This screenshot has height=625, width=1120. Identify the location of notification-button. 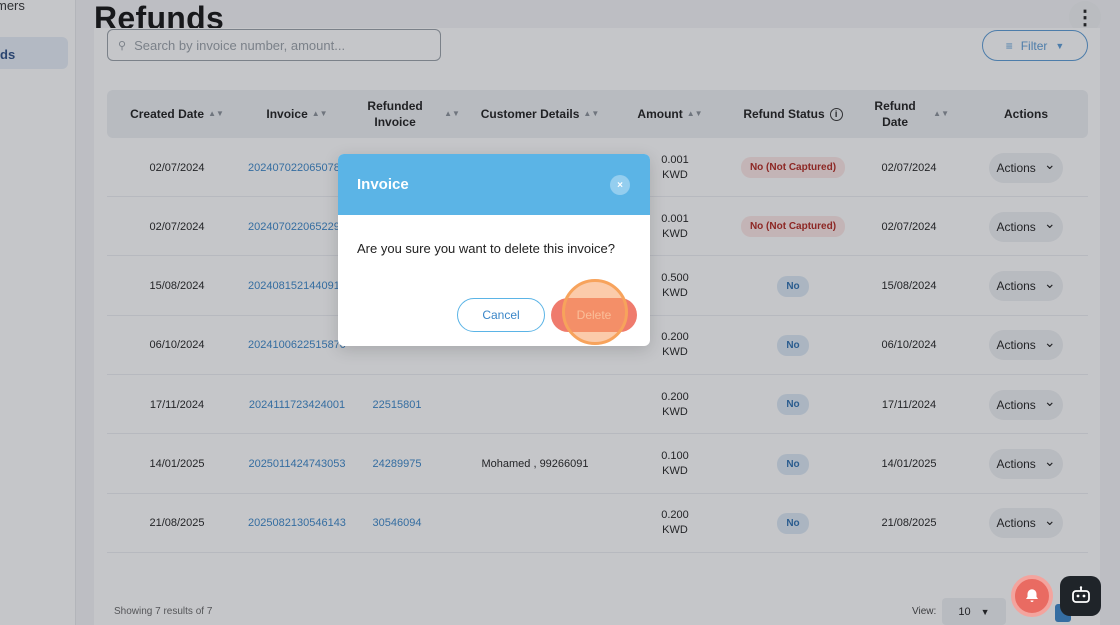
(1032, 596).